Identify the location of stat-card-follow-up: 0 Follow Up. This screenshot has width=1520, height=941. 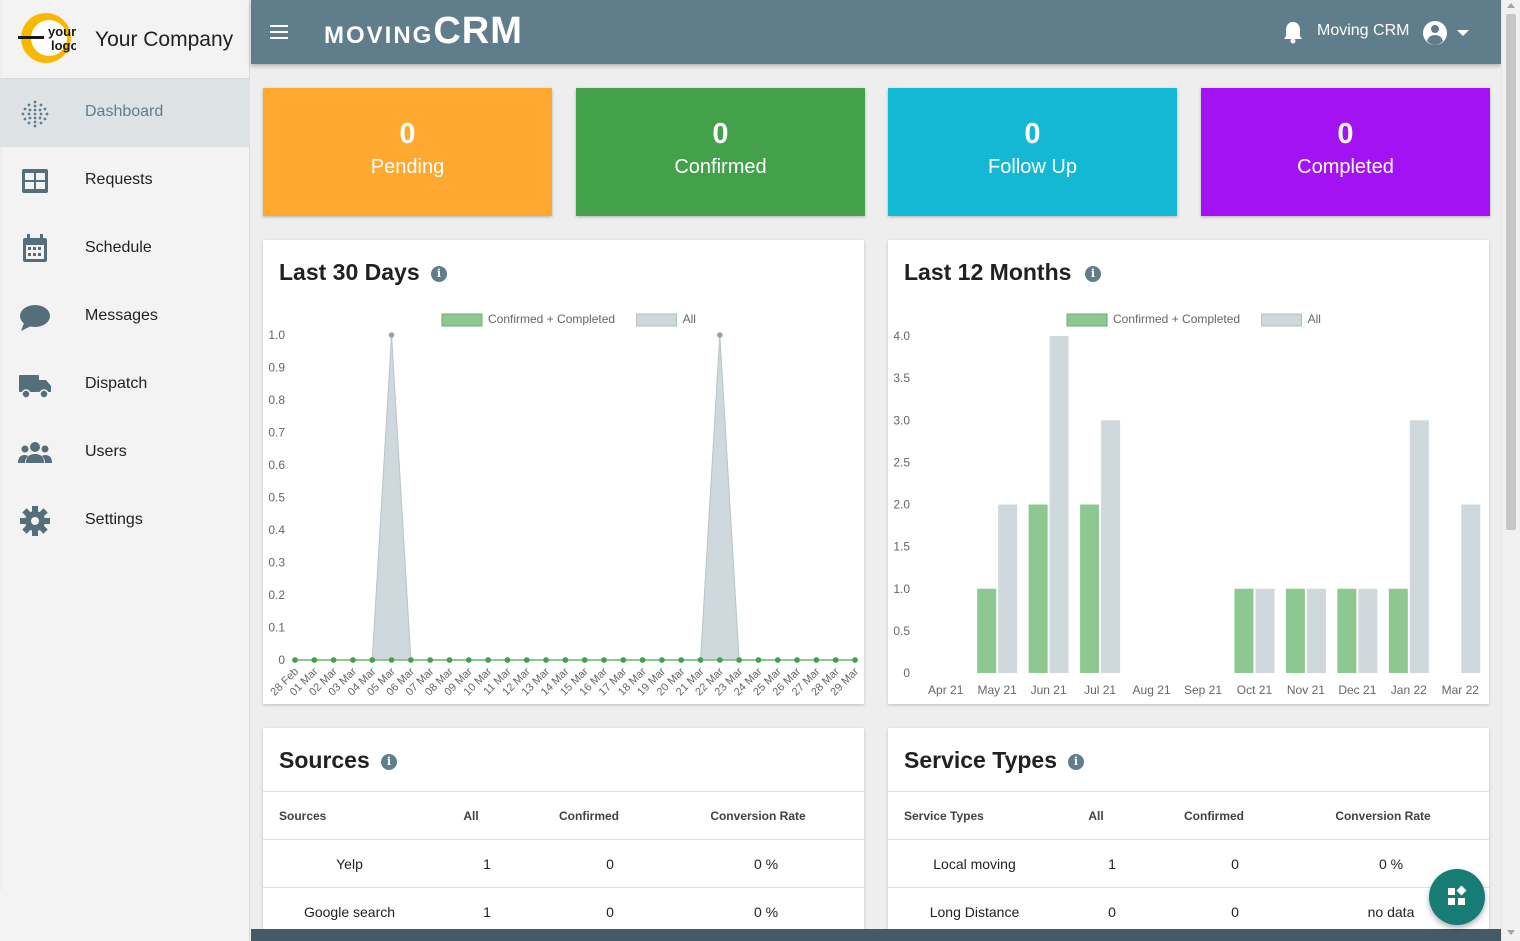
(1032, 152).